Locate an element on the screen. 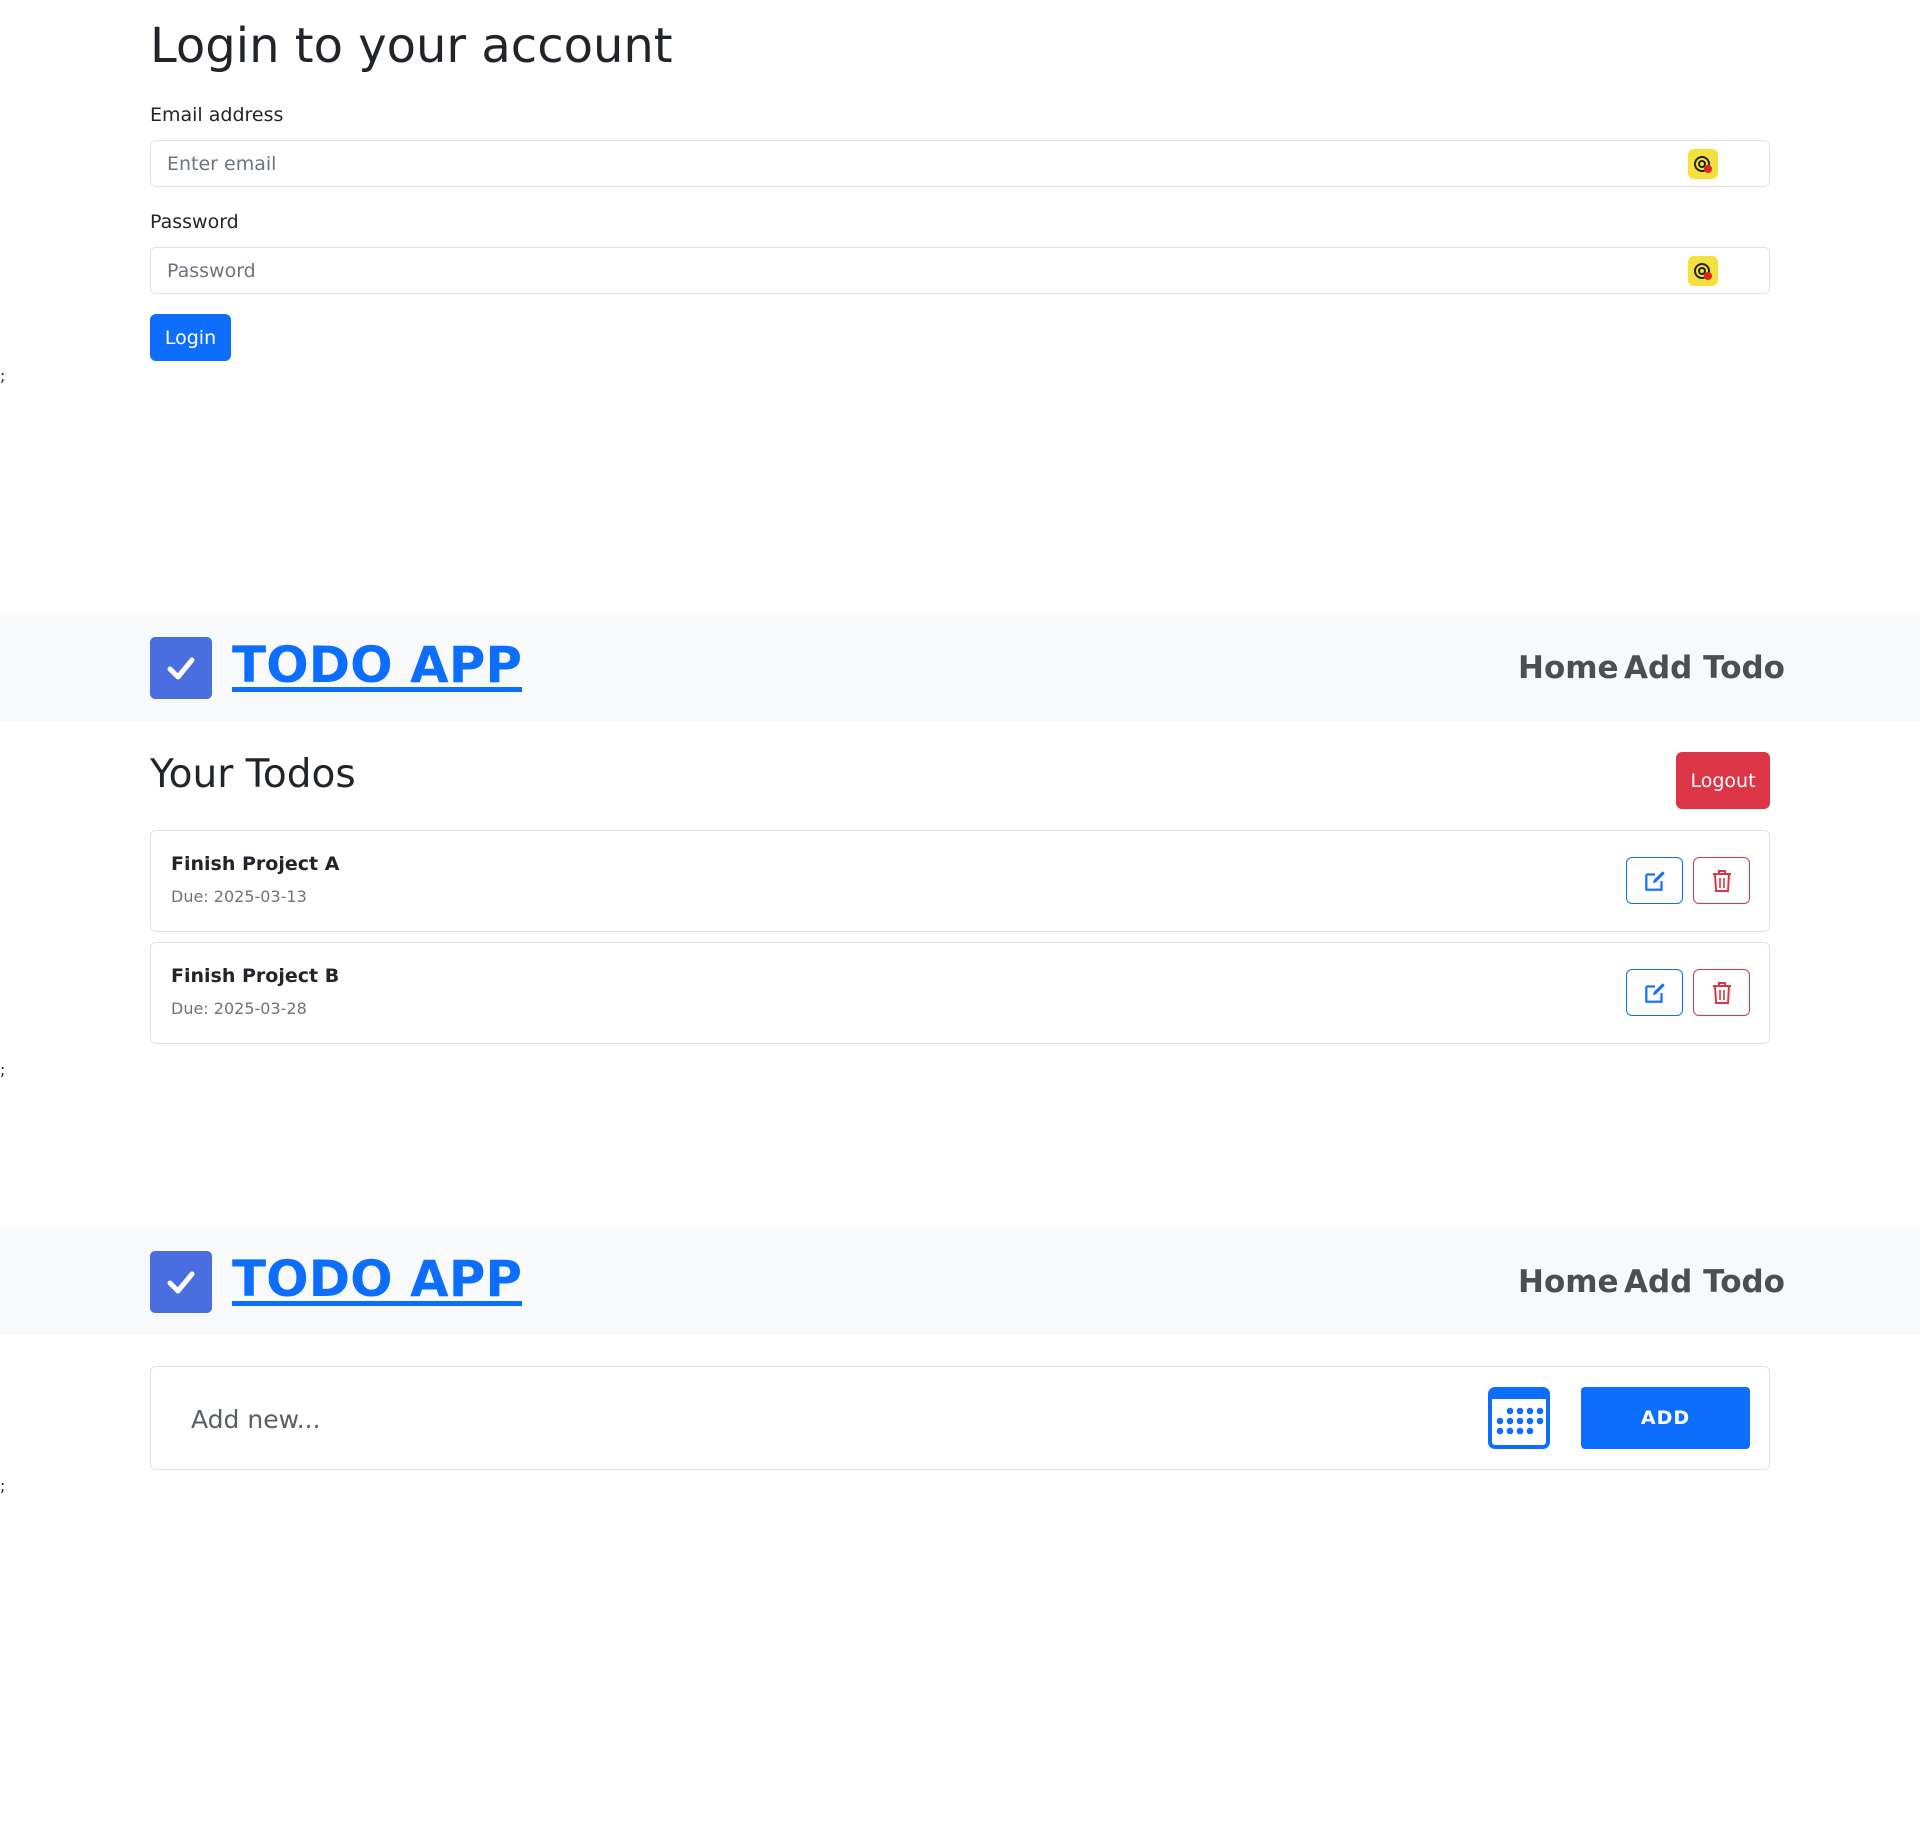  new-todo-input is located at coordinates (673, 1419).